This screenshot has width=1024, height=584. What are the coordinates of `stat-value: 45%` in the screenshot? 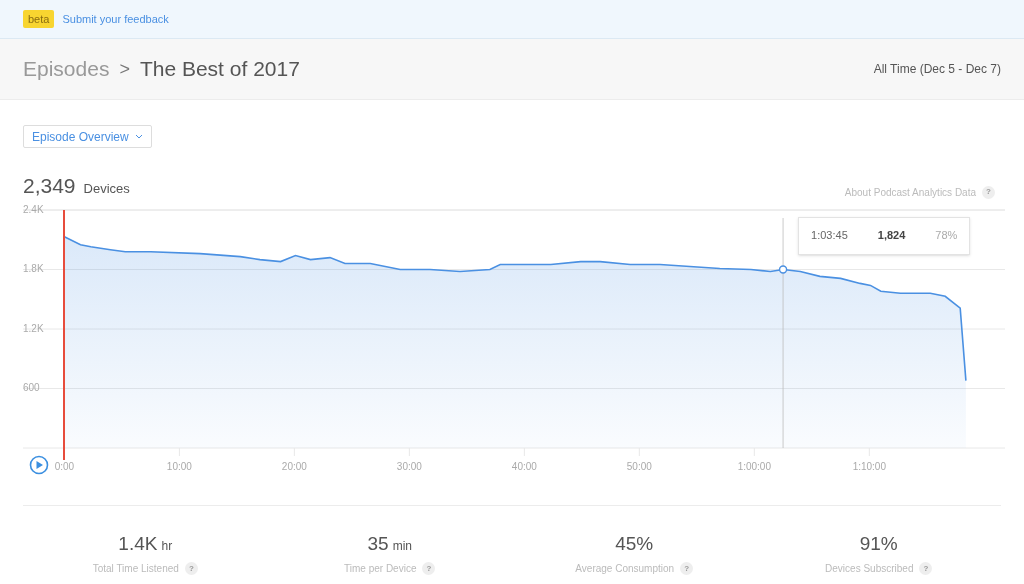 It's located at (634, 543).